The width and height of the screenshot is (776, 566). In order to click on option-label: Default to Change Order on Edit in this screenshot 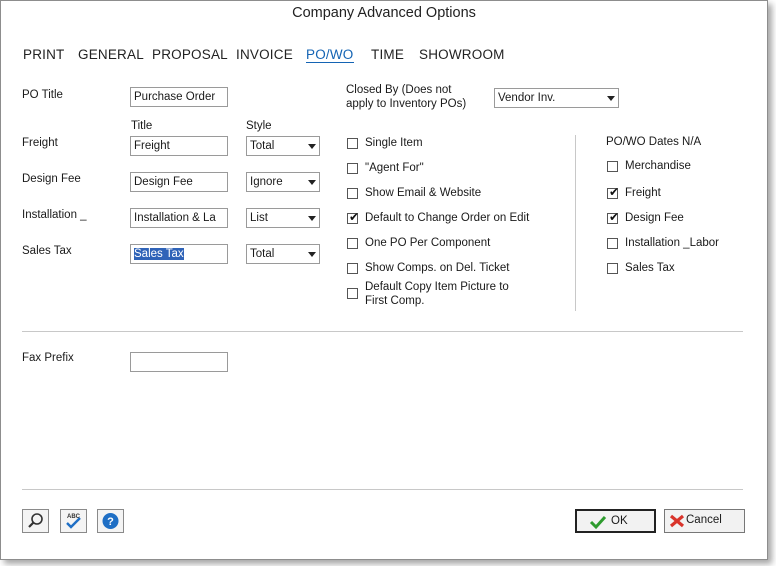, I will do `click(447, 218)`.